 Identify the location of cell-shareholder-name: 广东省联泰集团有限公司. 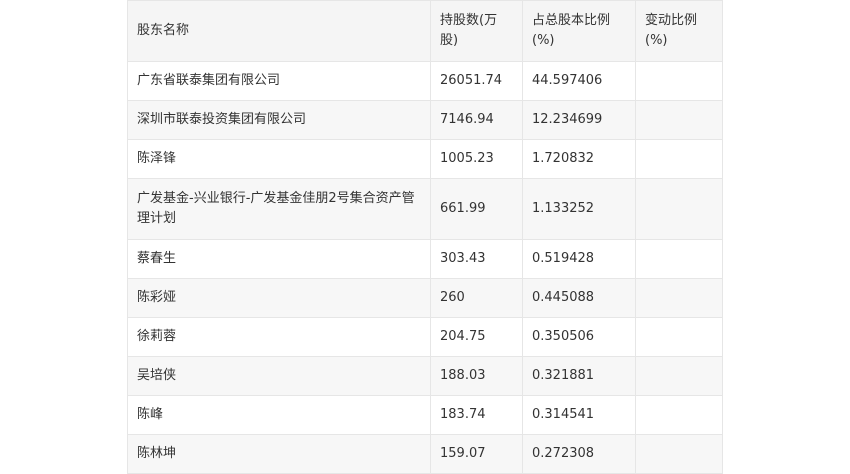
(279, 81).